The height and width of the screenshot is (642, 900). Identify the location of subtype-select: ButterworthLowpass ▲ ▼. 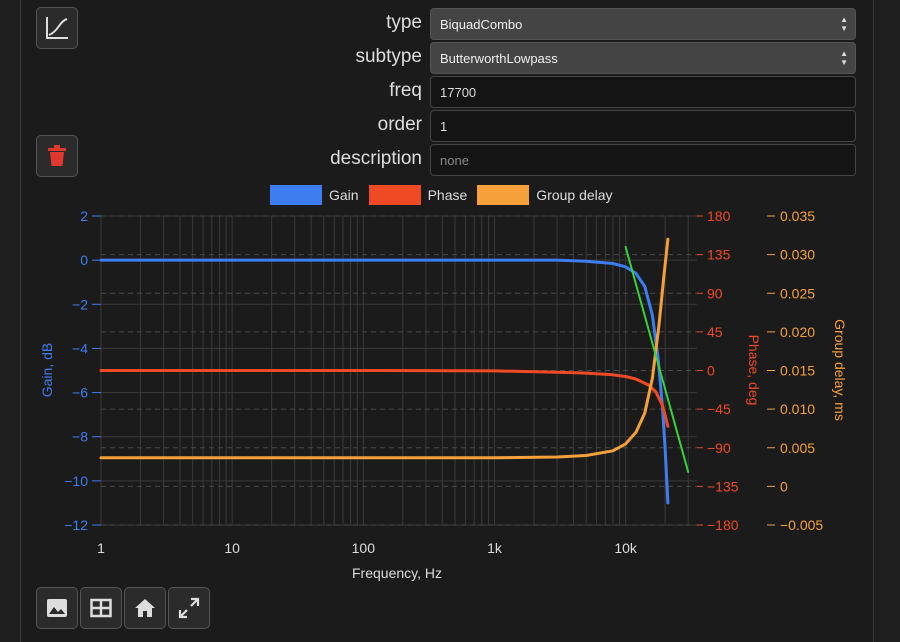
(643, 58).